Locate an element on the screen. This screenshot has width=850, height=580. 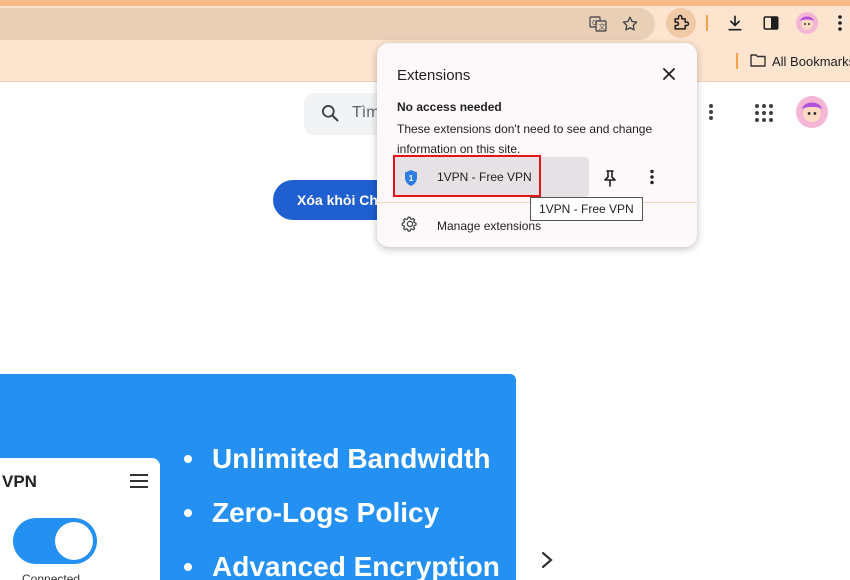
vpn-app-card: VPN Connected is located at coordinates (80, 519).